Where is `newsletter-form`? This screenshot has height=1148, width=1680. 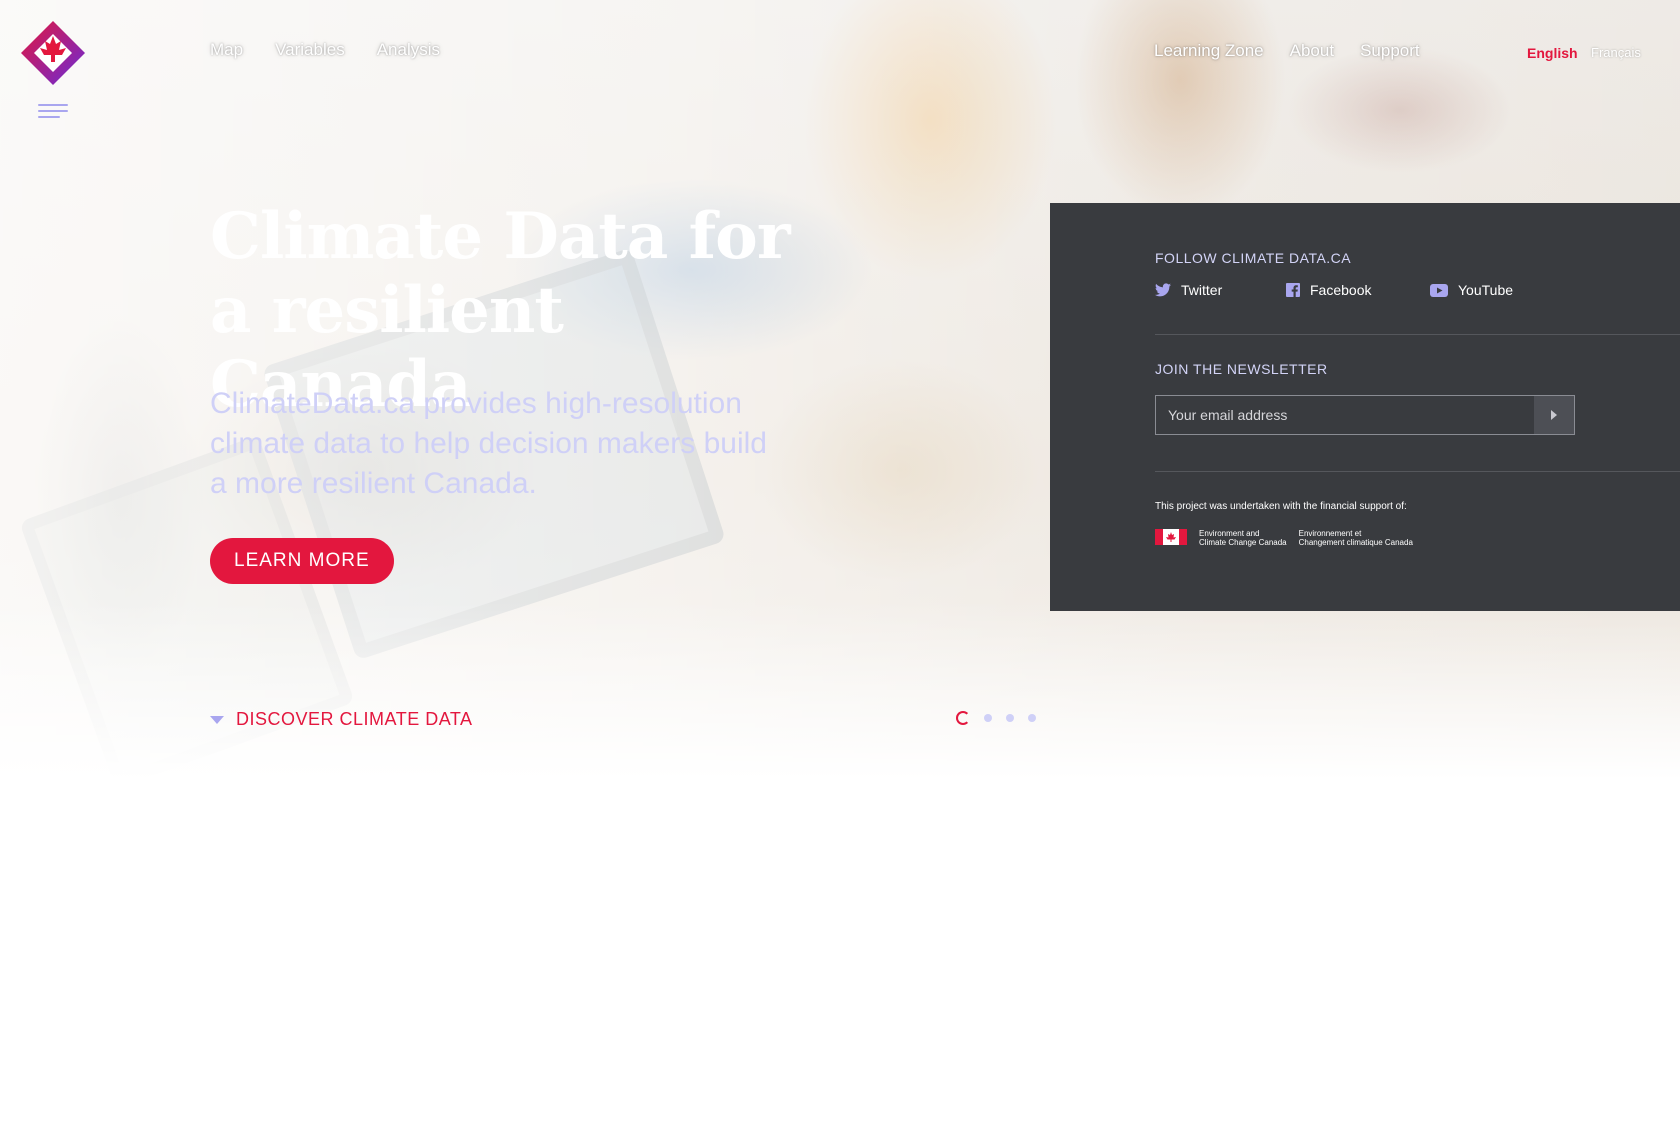 newsletter-form is located at coordinates (1365, 415).